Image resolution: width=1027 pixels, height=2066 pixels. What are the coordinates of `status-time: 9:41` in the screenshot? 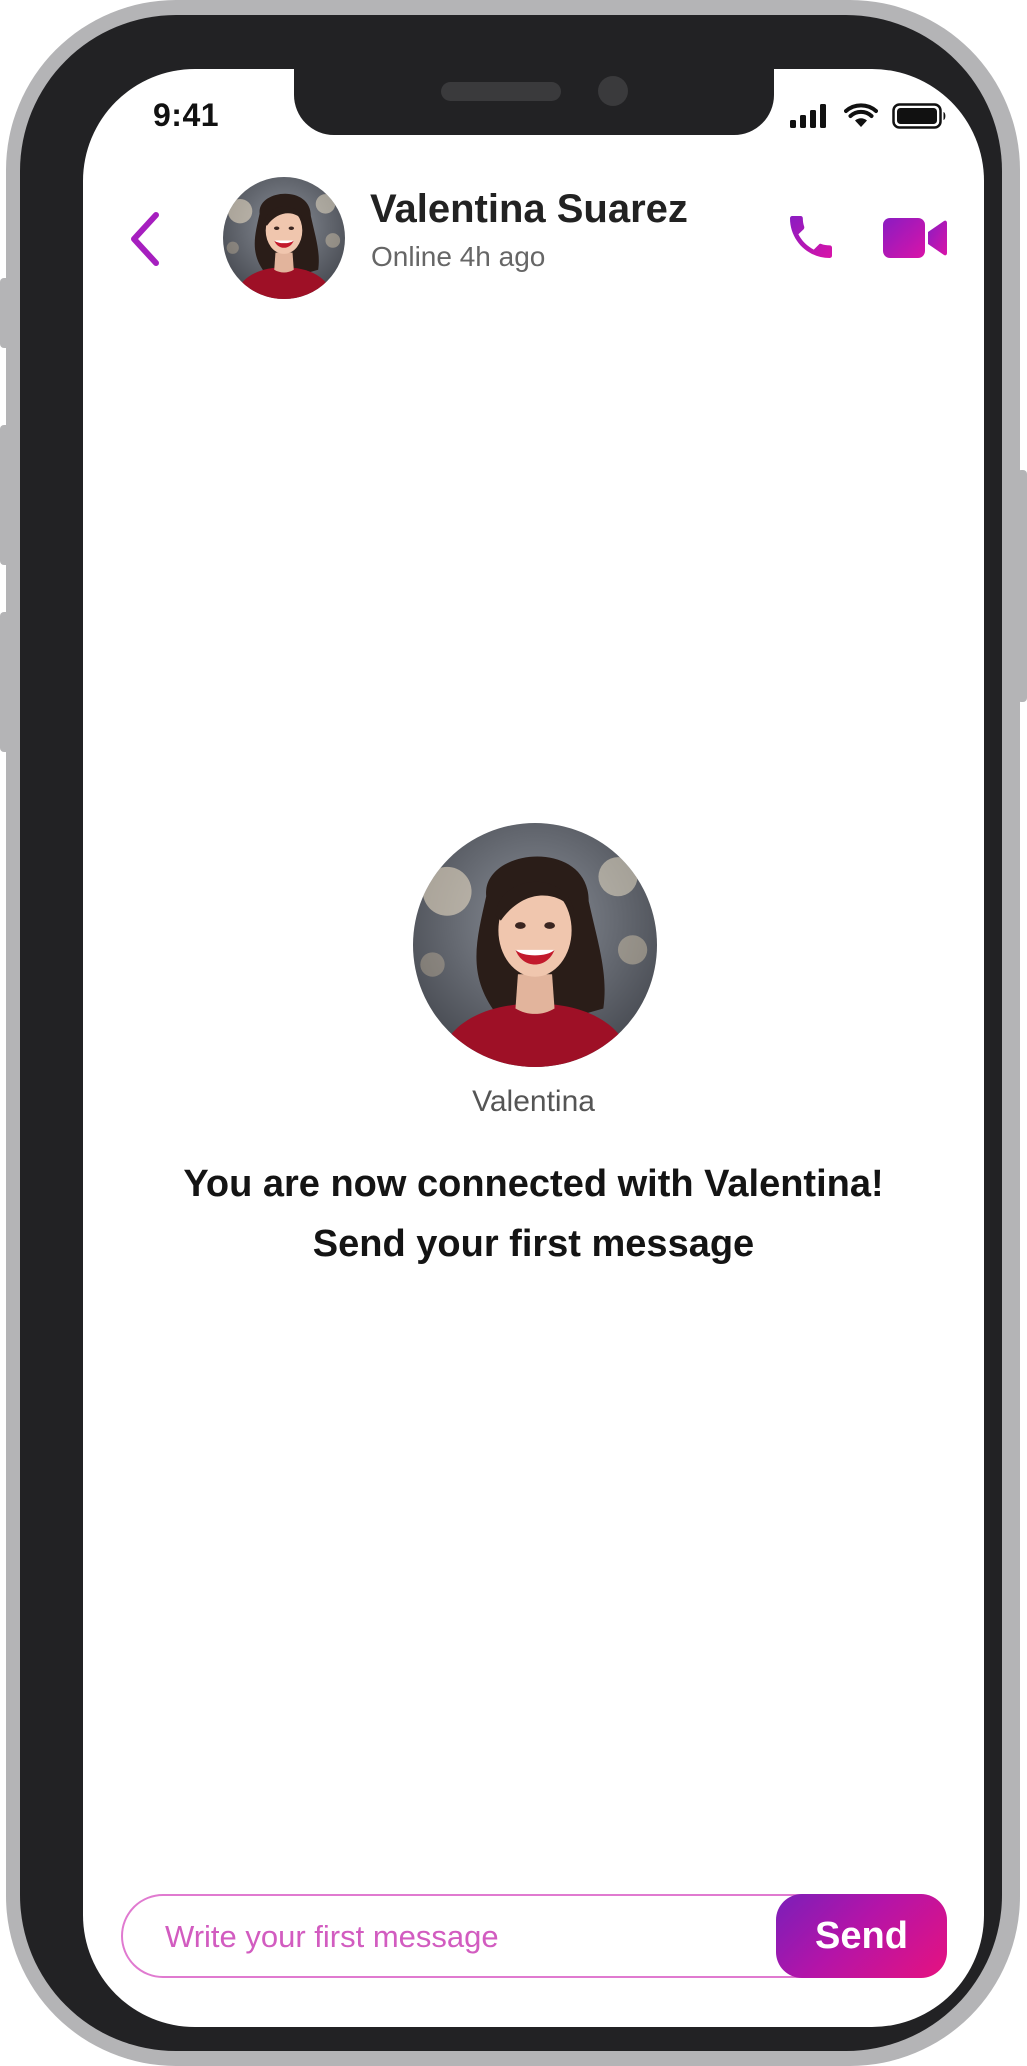 It's located at (186, 115).